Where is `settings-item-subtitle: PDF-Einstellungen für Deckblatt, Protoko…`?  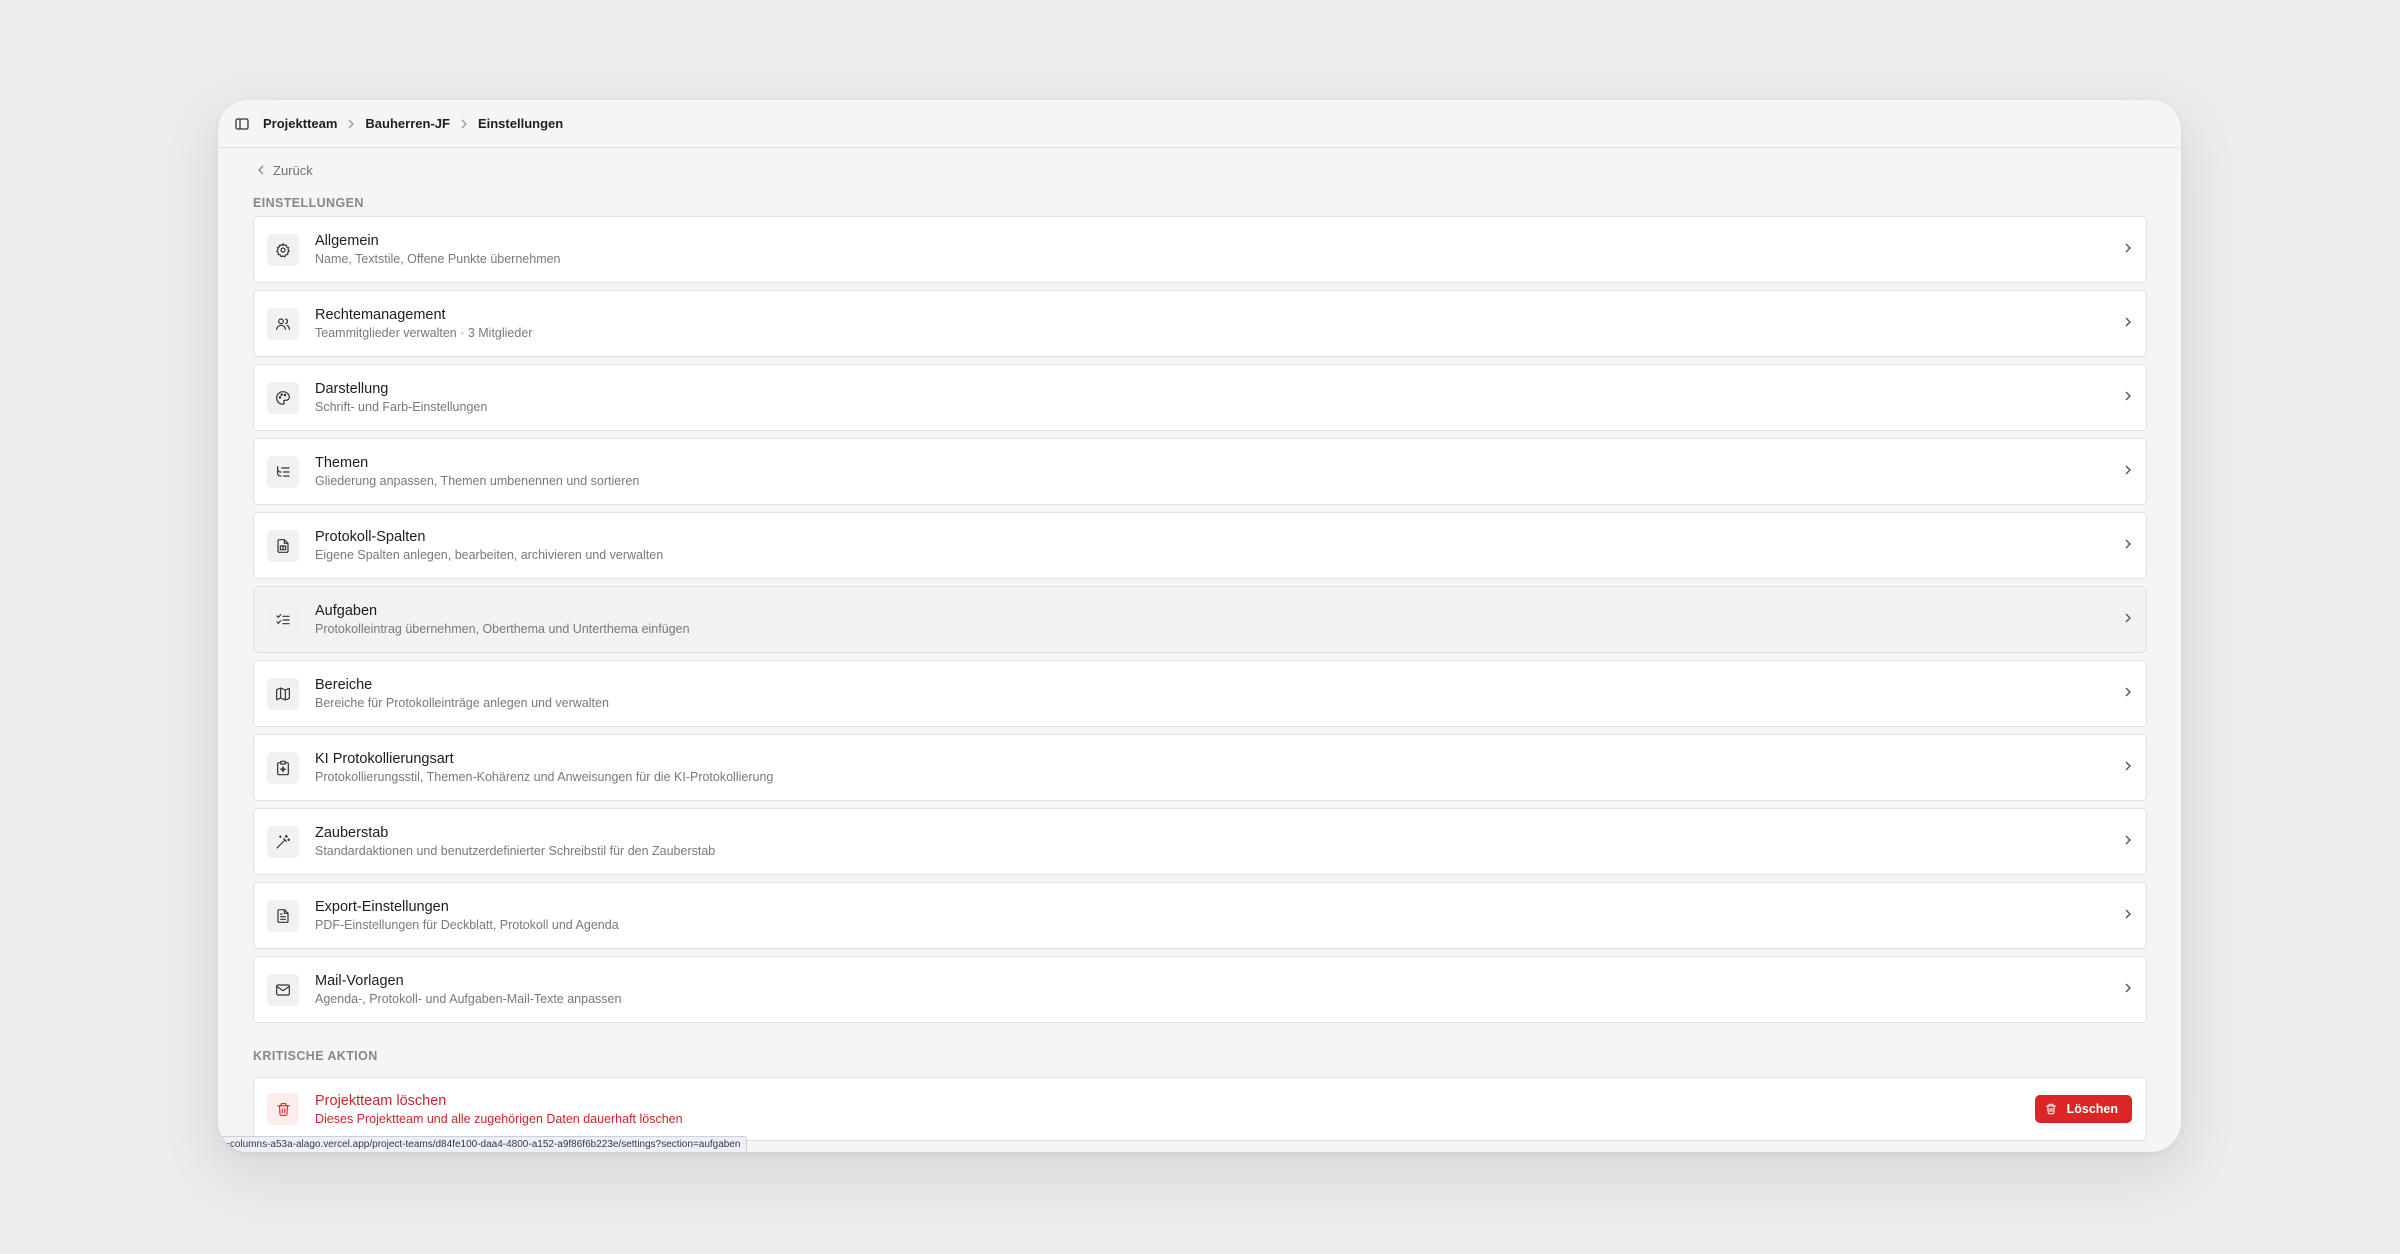 settings-item-subtitle: PDF-Einstellungen für Deckblatt, Protoko… is located at coordinates (467, 925).